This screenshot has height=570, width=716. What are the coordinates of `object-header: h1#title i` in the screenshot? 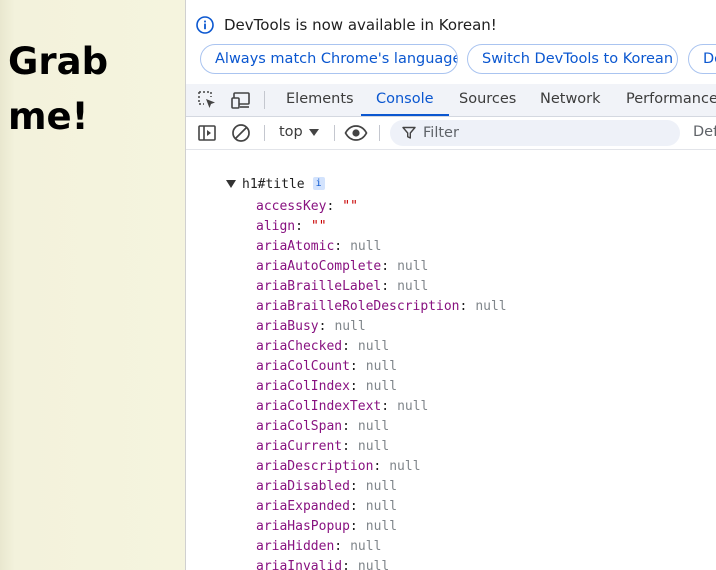 It's located at (275, 185).